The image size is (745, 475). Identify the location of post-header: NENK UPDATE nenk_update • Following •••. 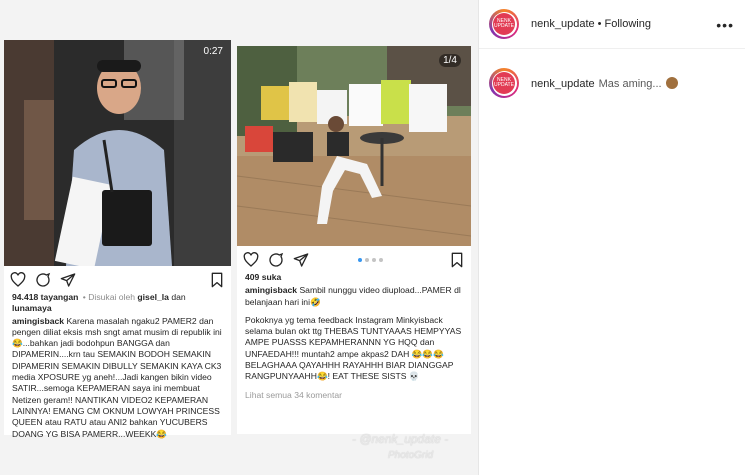
(612, 24).